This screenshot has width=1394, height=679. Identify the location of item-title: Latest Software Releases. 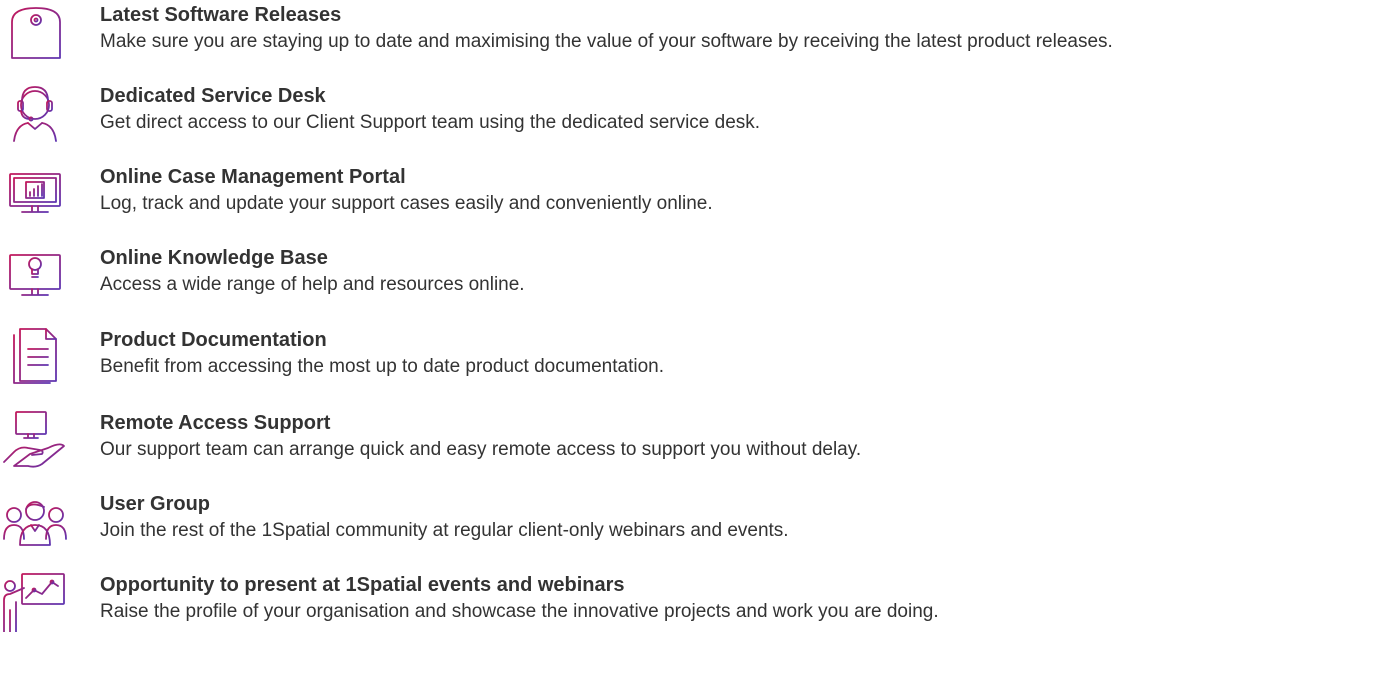
(221, 15).